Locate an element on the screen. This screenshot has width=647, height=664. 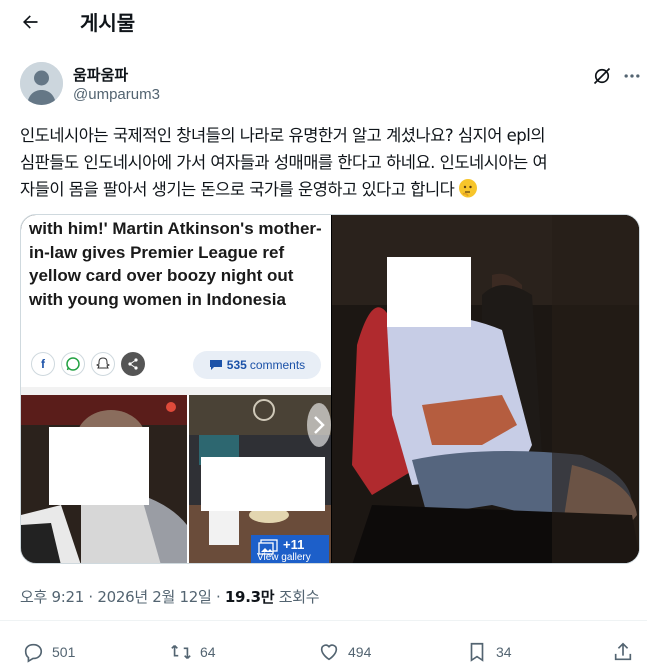
view-count: 19.3만 is located at coordinates (249, 597).